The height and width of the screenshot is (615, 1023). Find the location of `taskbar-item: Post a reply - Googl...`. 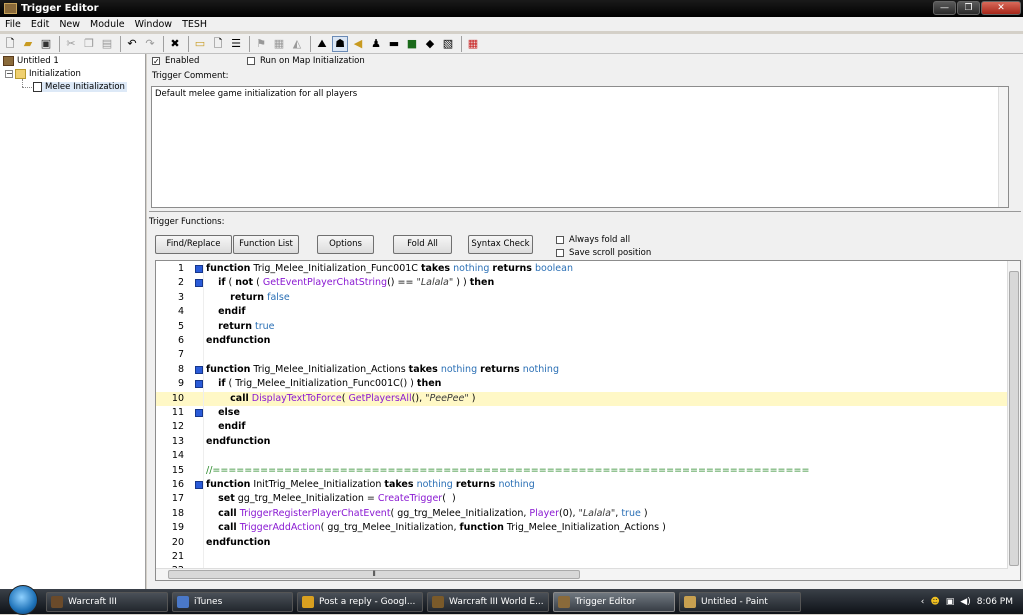

taskbar-item: Post a reply - Googl... is located at coordinates (360, 601).